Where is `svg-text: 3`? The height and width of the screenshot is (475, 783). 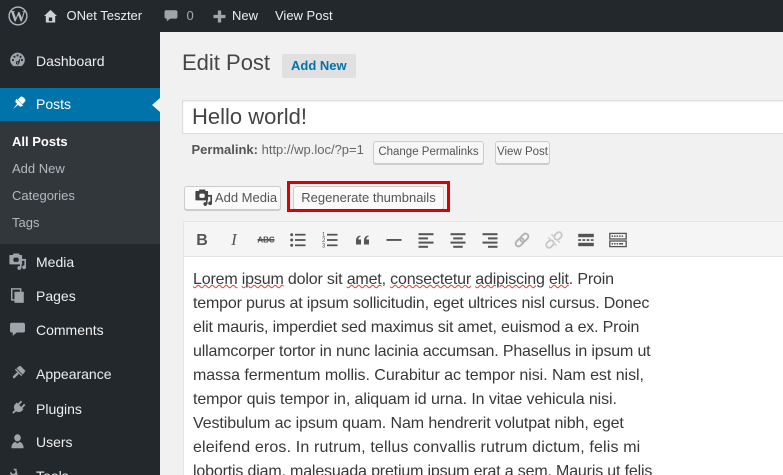 svg-text: 3 is located at coordinates (324, 247).